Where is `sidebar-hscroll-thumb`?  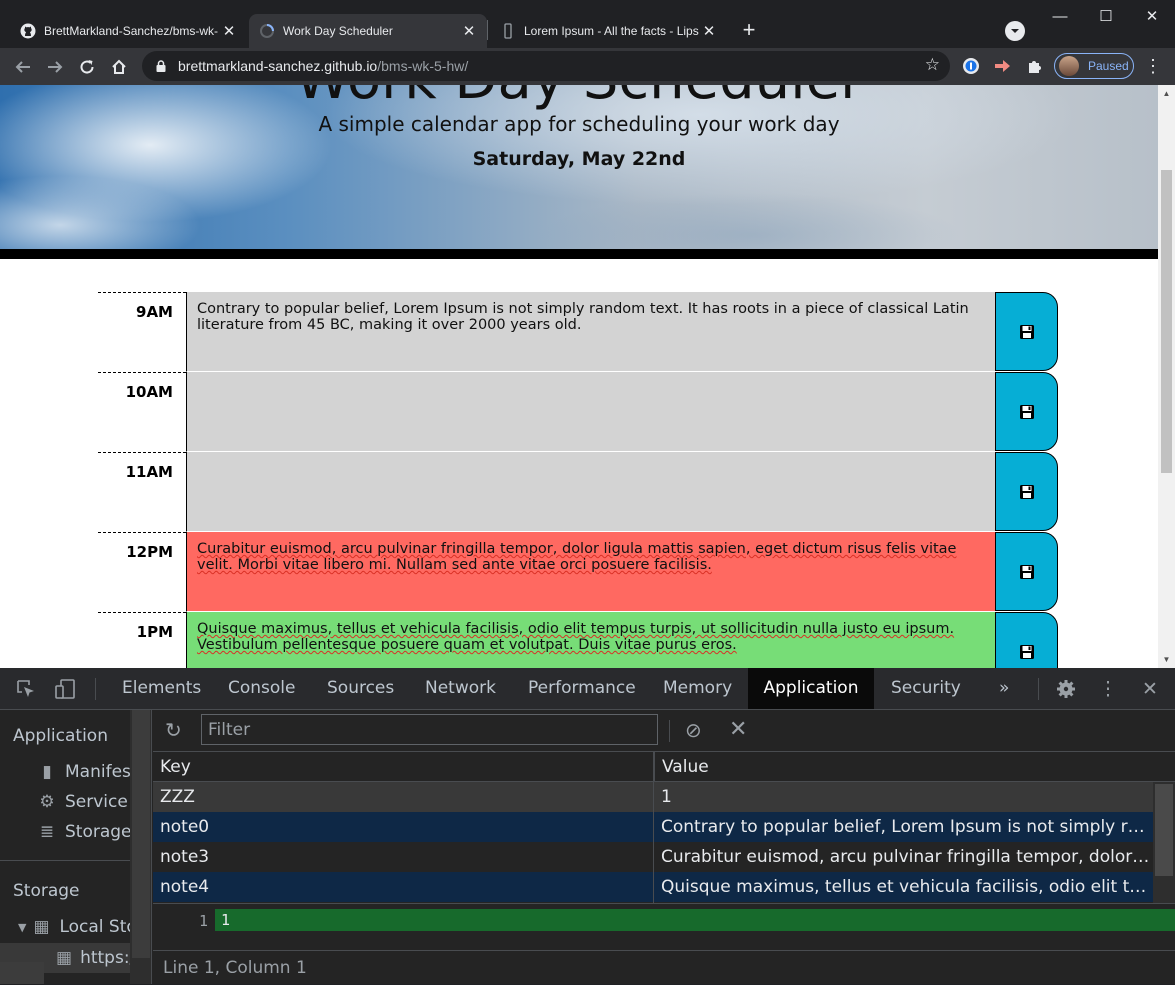 sidebar-hscroll-thumb is located at coordinates (22, 973).